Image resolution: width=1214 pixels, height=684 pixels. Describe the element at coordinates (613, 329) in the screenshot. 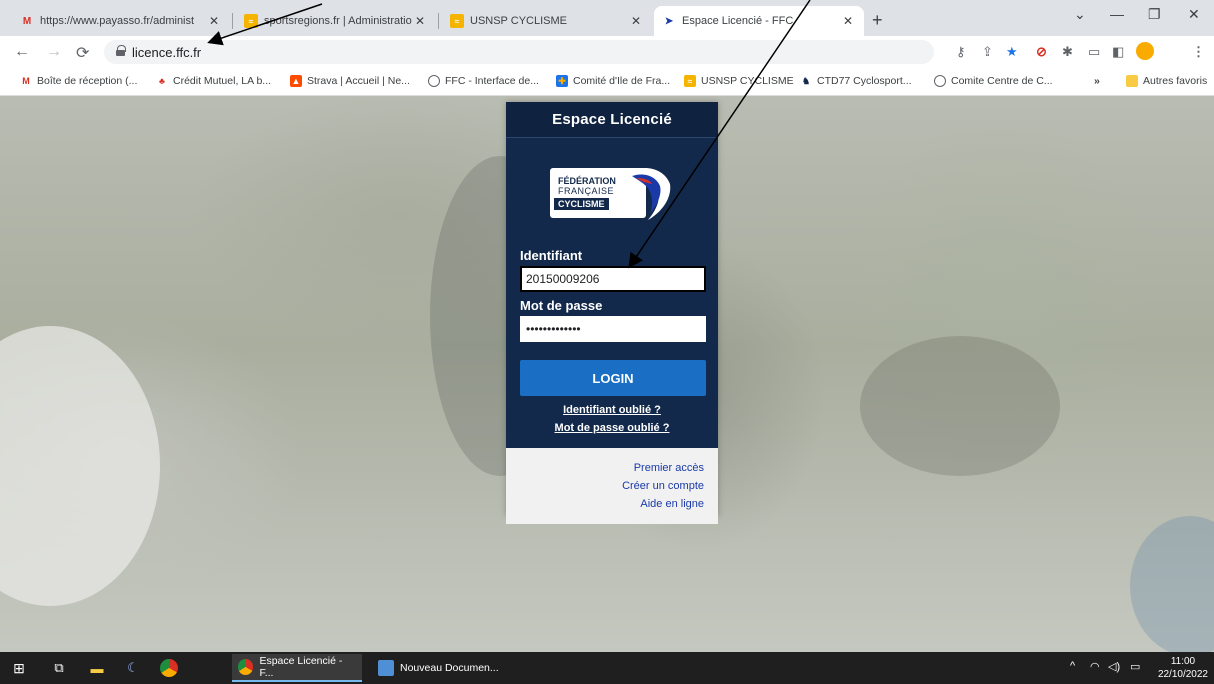

I see `password-input` at that location.